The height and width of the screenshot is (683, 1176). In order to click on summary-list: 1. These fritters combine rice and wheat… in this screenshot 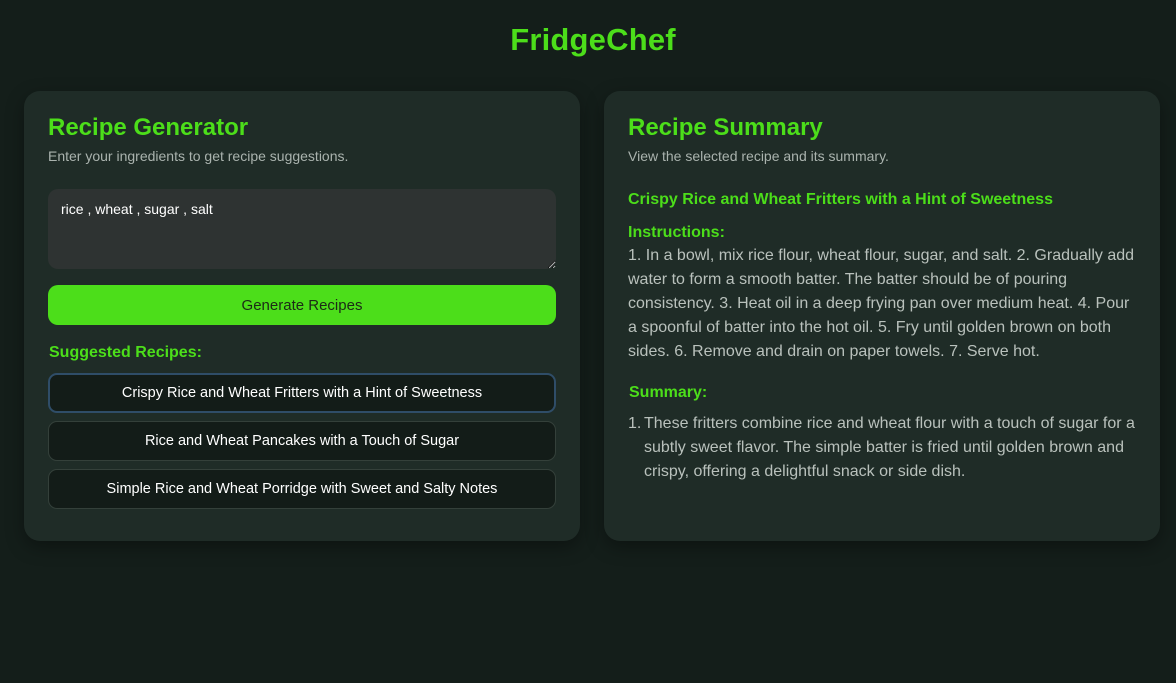, I will do `click(884, 448)`.